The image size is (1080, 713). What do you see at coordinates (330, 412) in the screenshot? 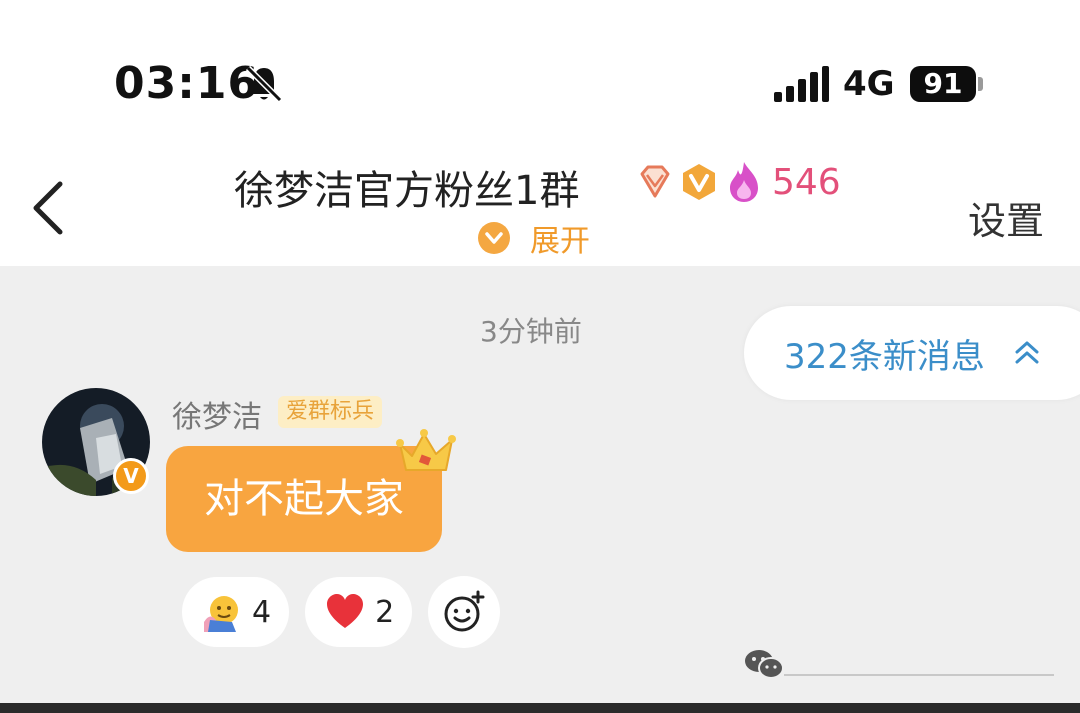
I see `member-tag: 爱群标兵` at bounding box center [330, 412].